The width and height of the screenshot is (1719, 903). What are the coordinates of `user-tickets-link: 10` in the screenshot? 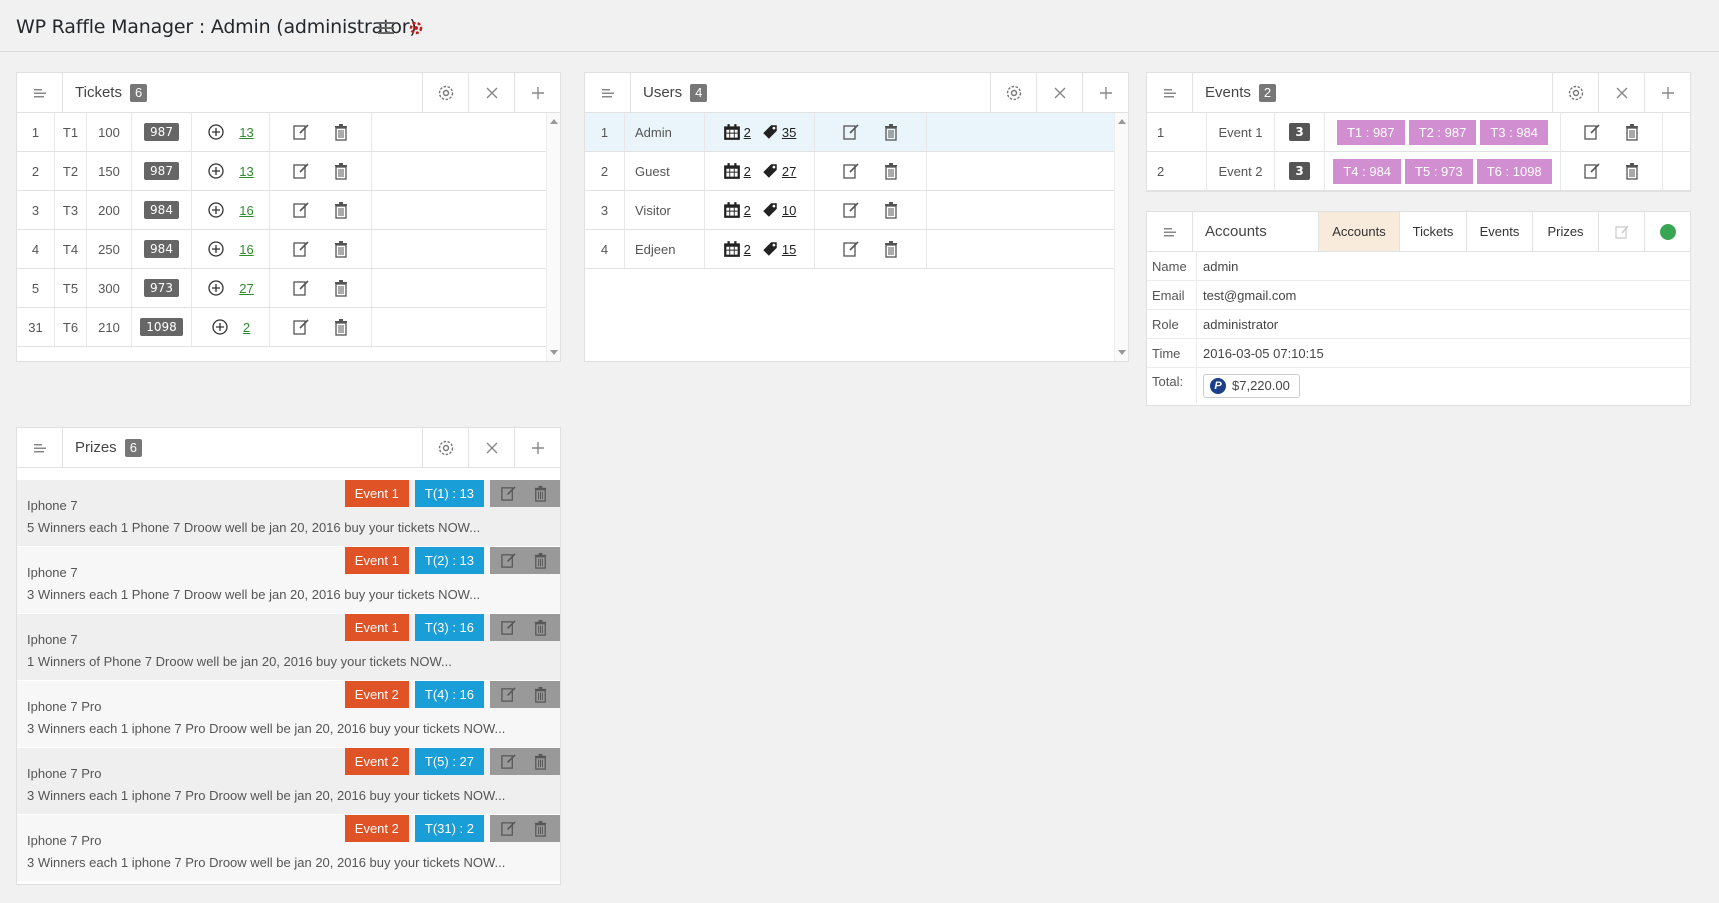 It's located at (778, 210).